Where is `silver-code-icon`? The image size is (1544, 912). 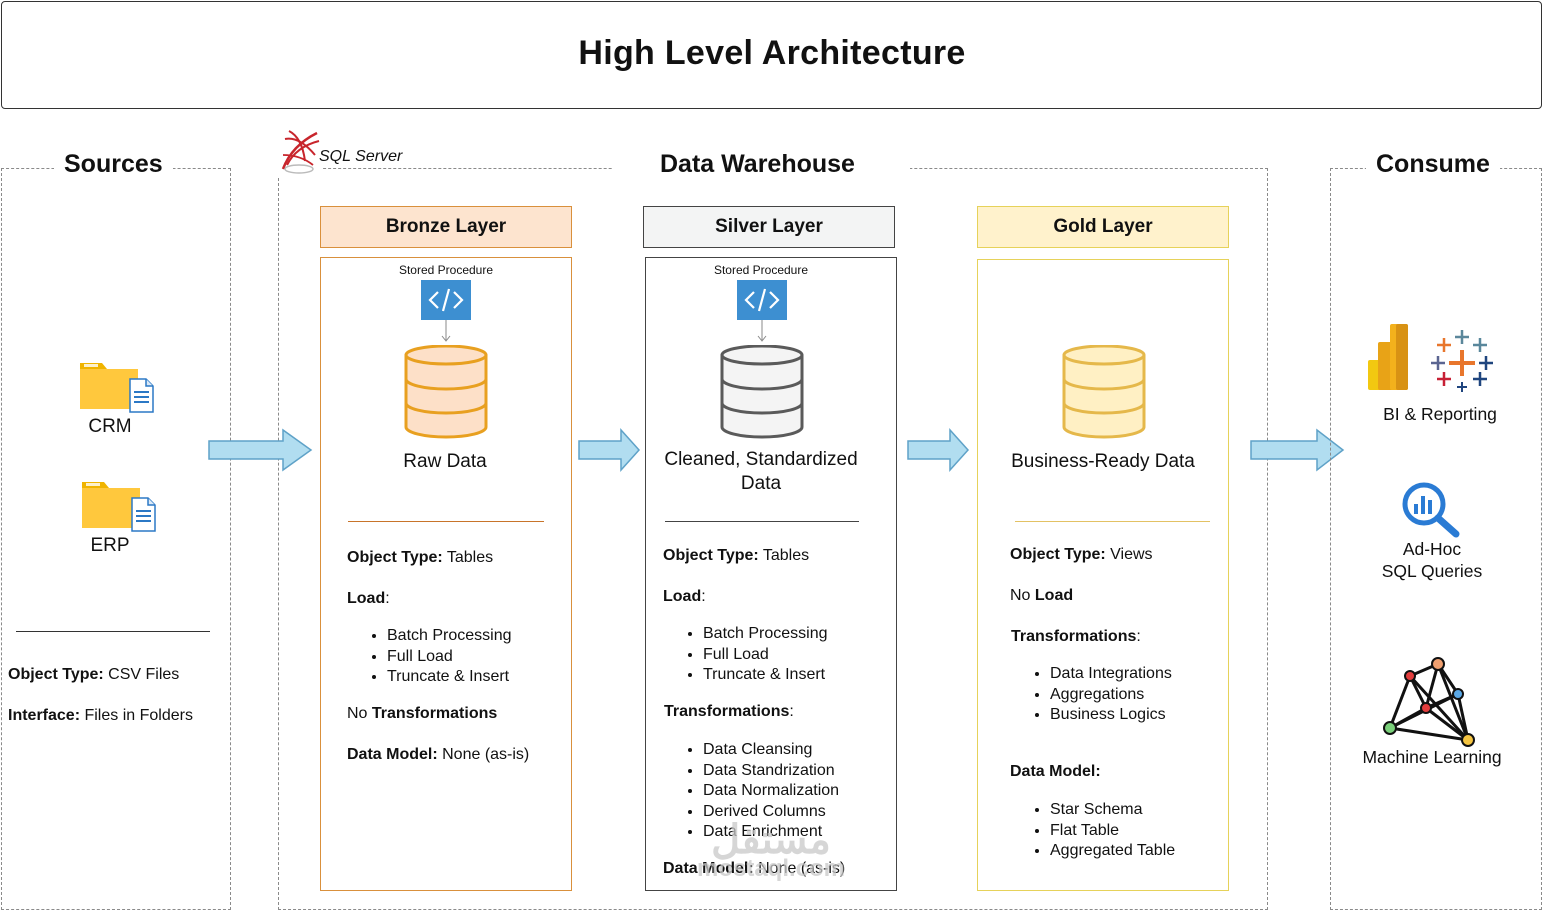
silver-code-icon is located at coordinates (762, 312).